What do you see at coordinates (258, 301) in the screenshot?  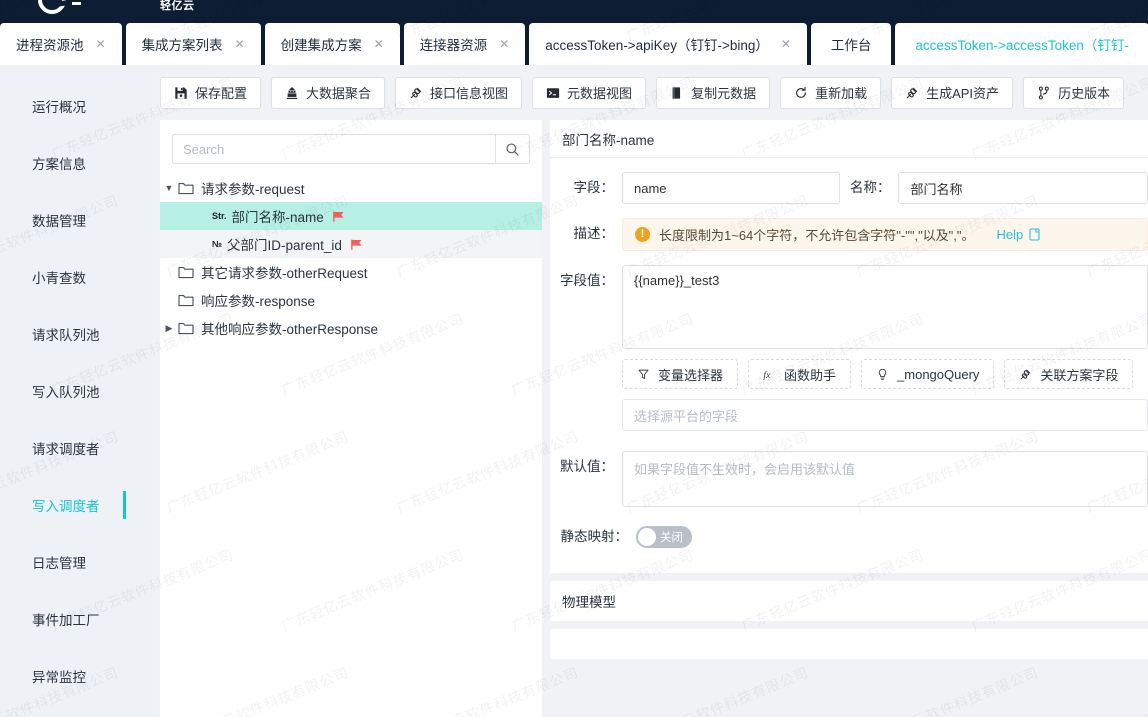 I see `tree-node-label: 响应参数-response` at bounding box center [258, 301].